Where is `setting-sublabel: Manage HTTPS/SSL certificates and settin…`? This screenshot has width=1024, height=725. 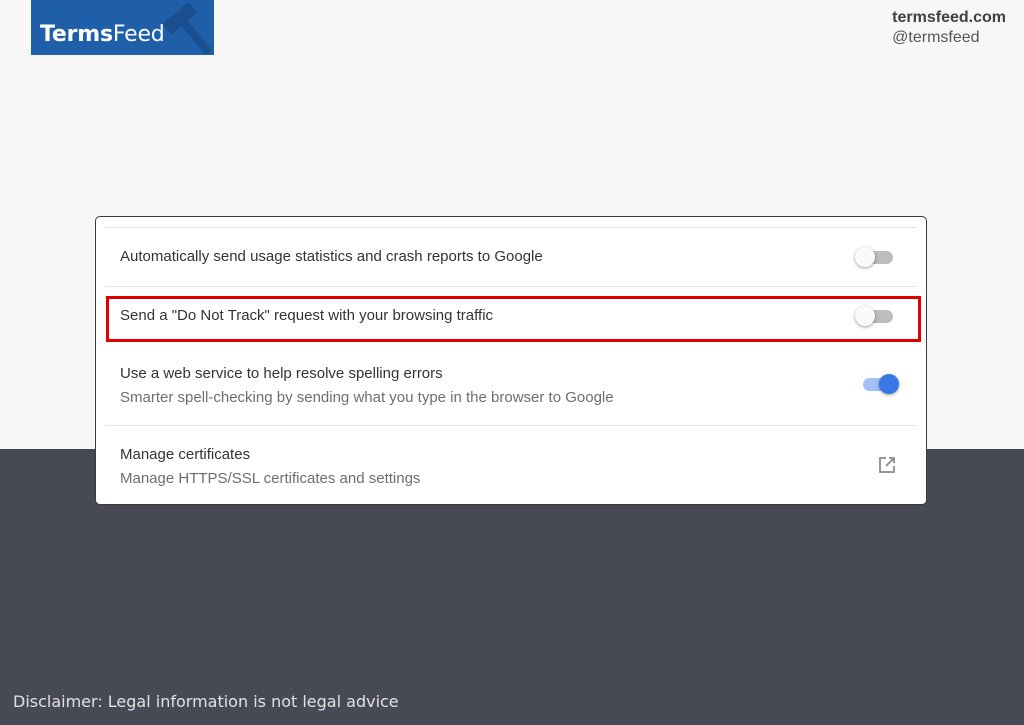 setting-sublabel: Manage HTTPS/SSL certificates and settin… is located at coordinates (270, 478).